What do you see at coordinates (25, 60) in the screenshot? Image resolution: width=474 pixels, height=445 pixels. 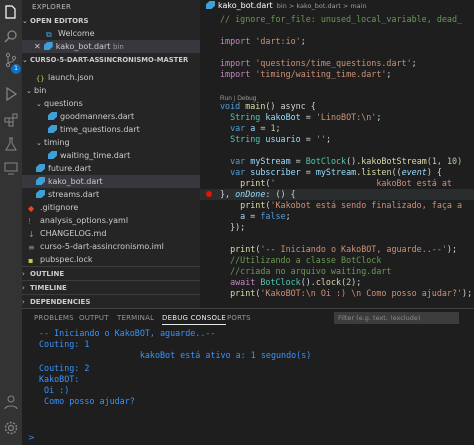 I see `chevron-down-icon: ⌄` at bounding box center [25, 60].